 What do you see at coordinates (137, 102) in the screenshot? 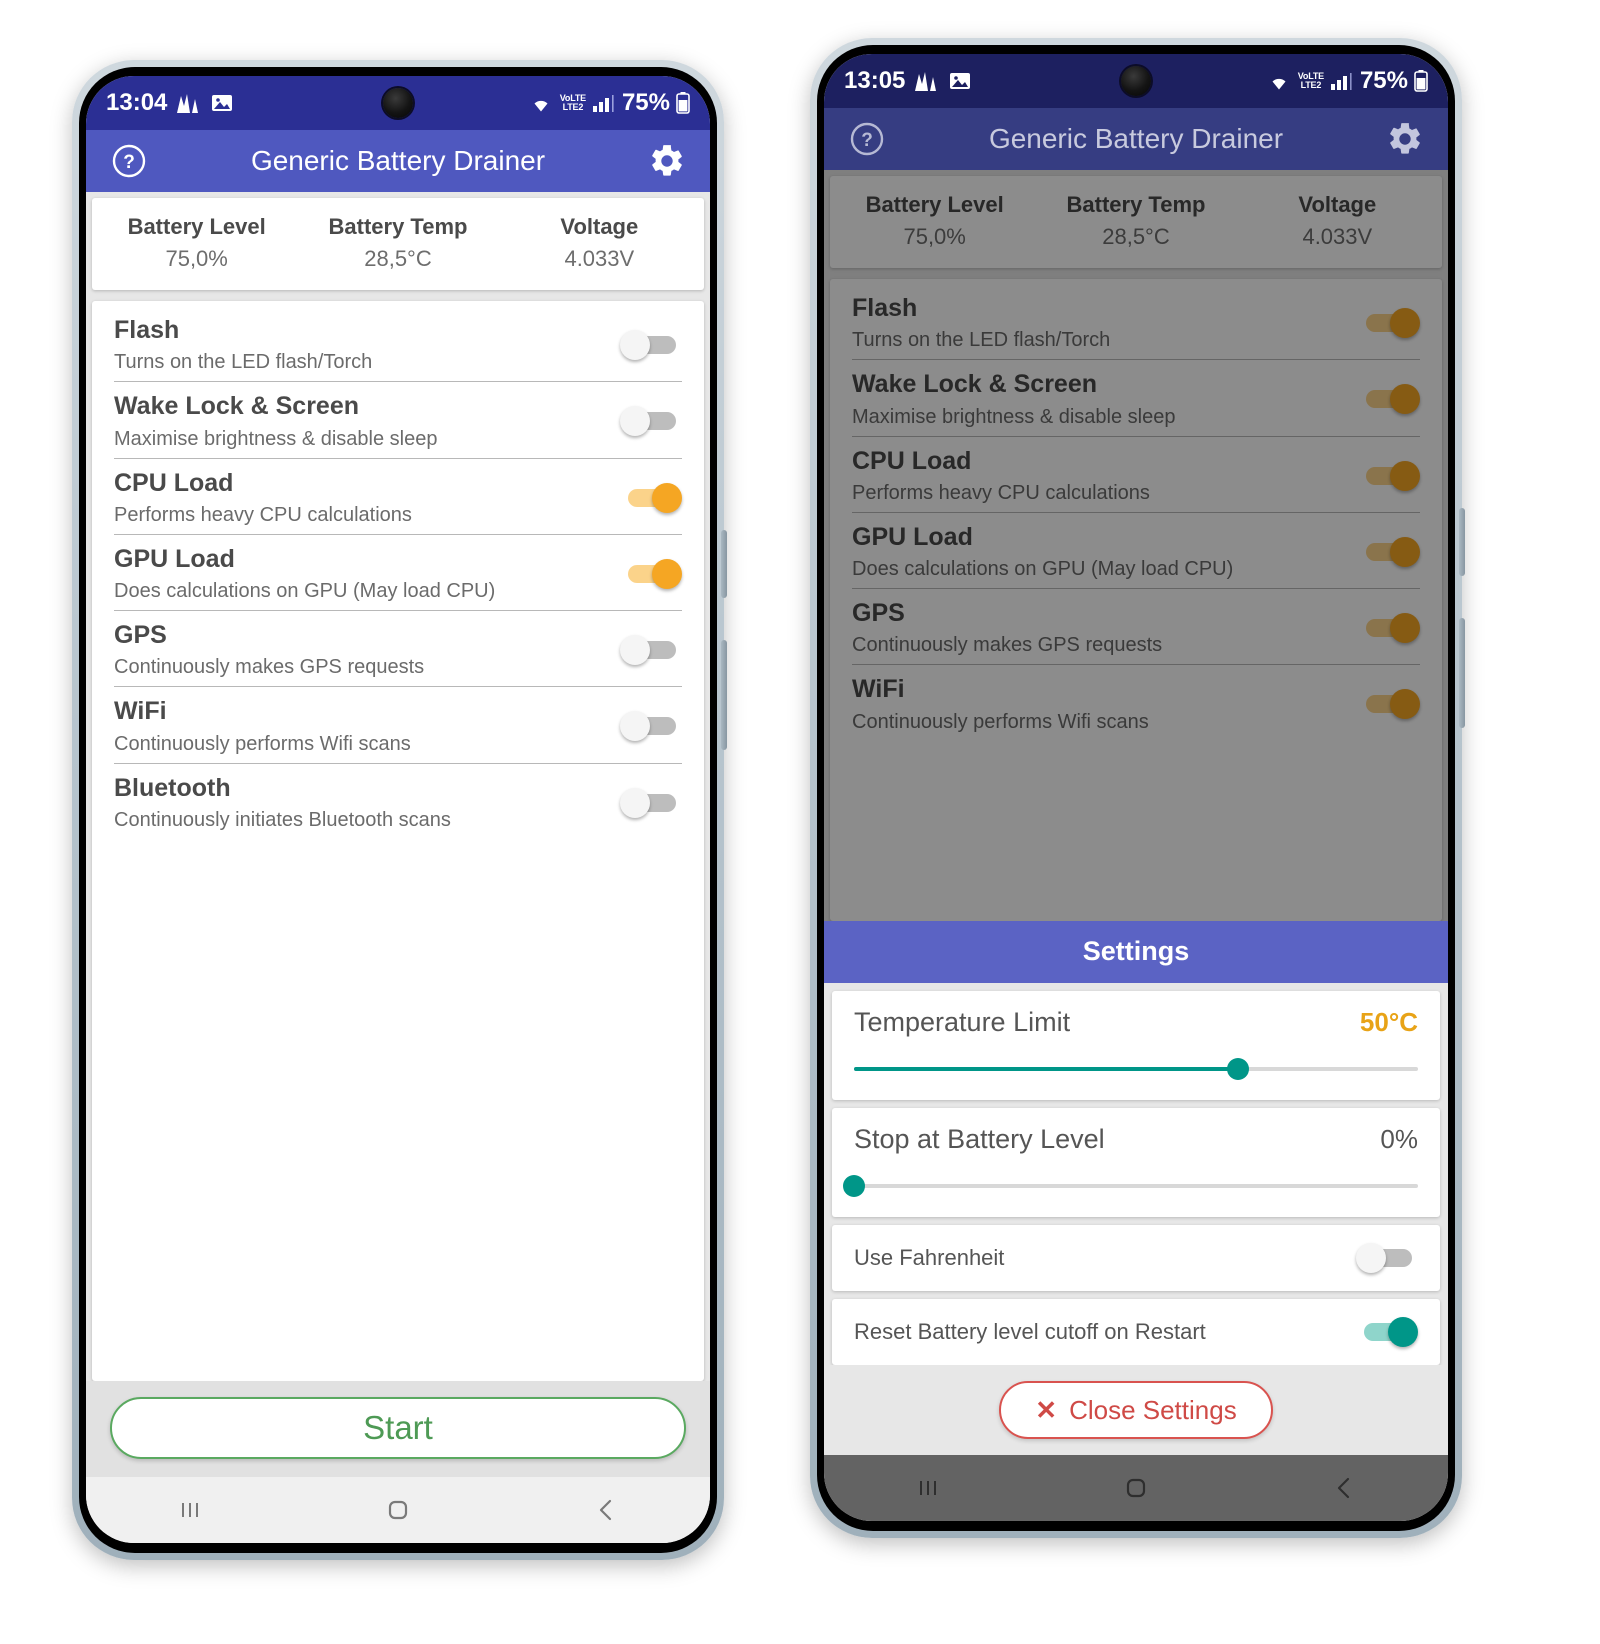
I see `status-time: 13:04` at bounding box center [137, 102].